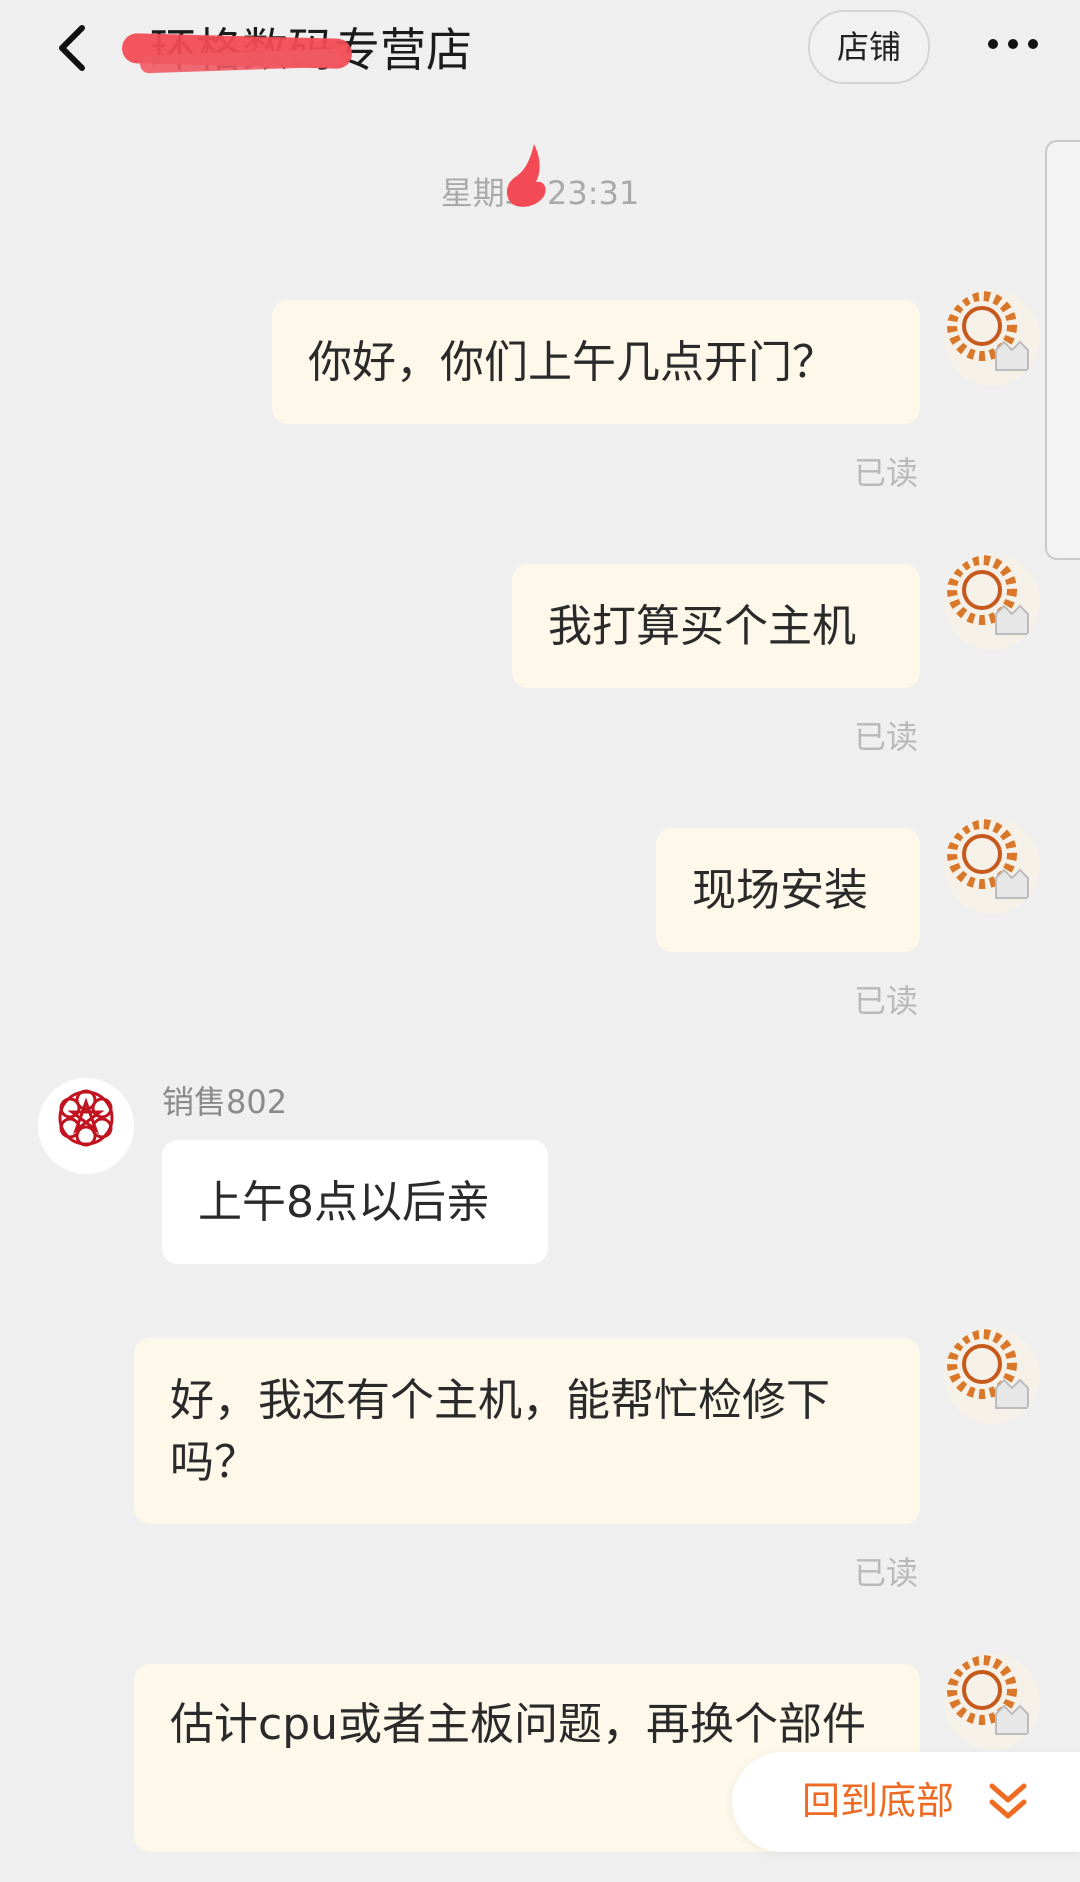 The height and width of the screenshot is (1882, 1080). I want to click on top-bar: 环格数码专营店 店铺, so click(540, 50).